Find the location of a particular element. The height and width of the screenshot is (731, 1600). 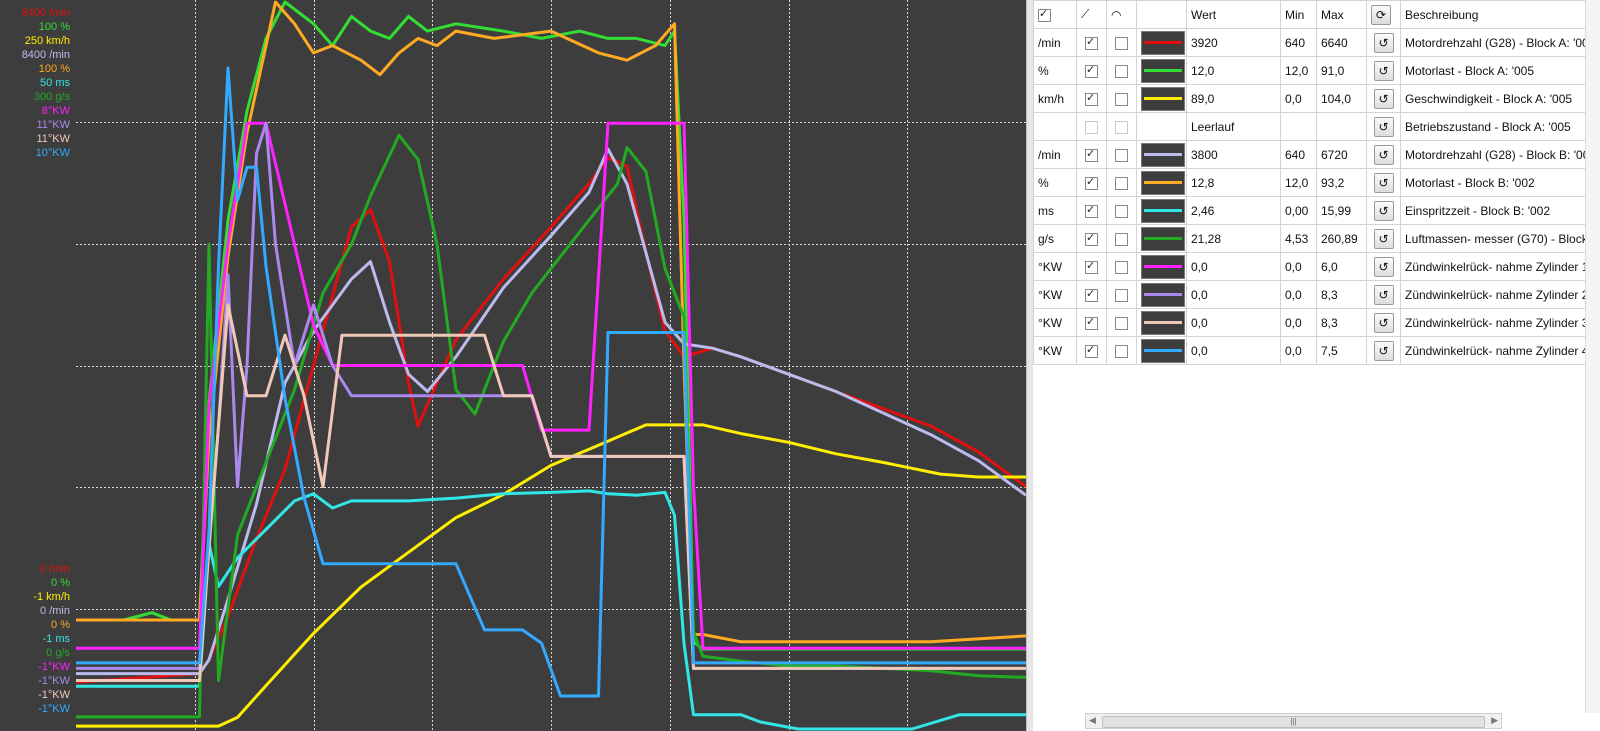

channel-row: %12,012,091,0↺Motorlast - Block A: '005 is located at coordinates (1316, 70).